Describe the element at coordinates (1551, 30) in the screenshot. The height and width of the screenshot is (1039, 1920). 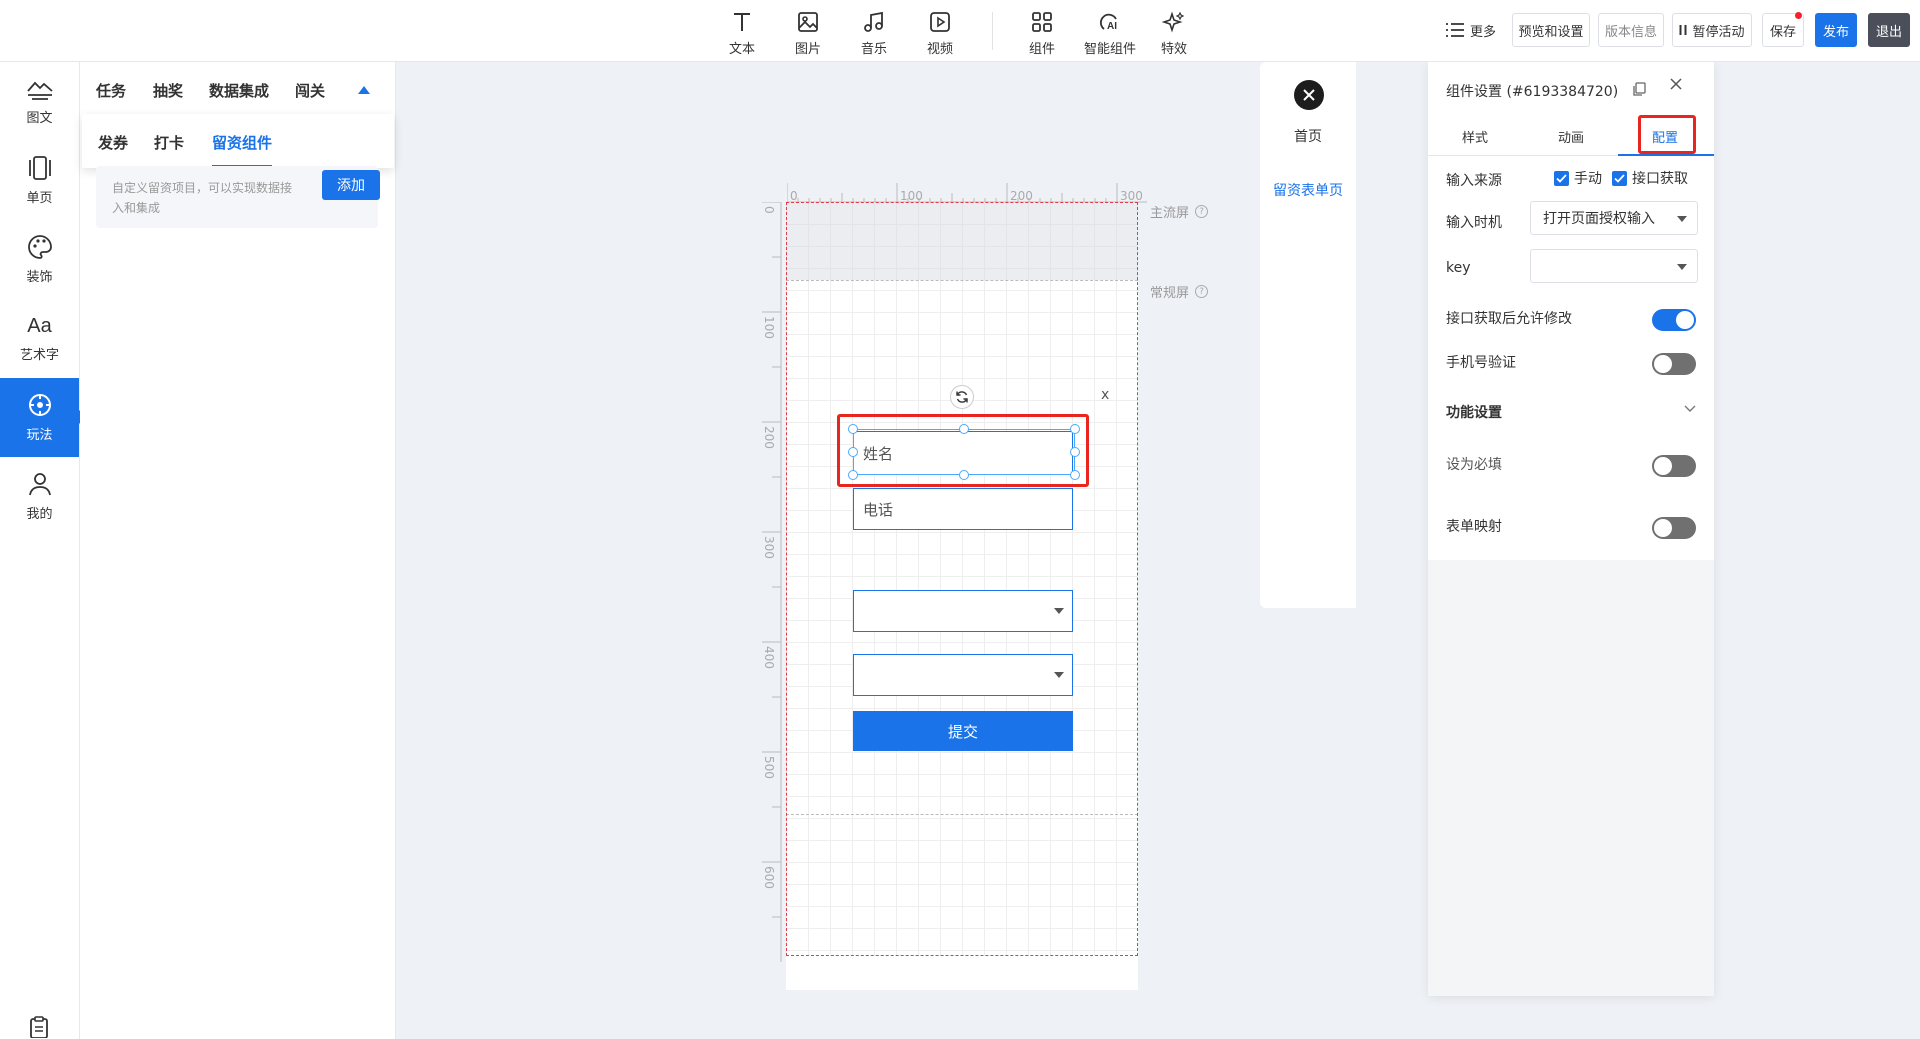
I see `preview-settings-button: 预览和设置` at that location.